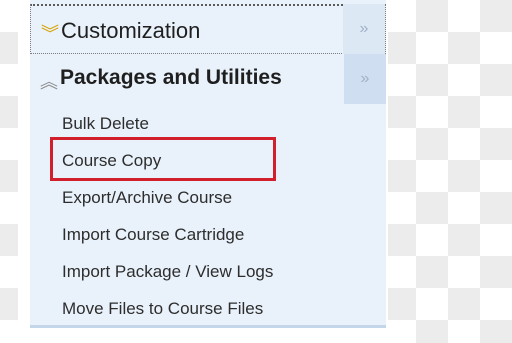 This screenshot has width=512, height=343. What do you see at coordinates (171, 77) in the screenshot?
I see `menu-header-label-packages: Packages and Utilities` at bounding box center [171, 77].